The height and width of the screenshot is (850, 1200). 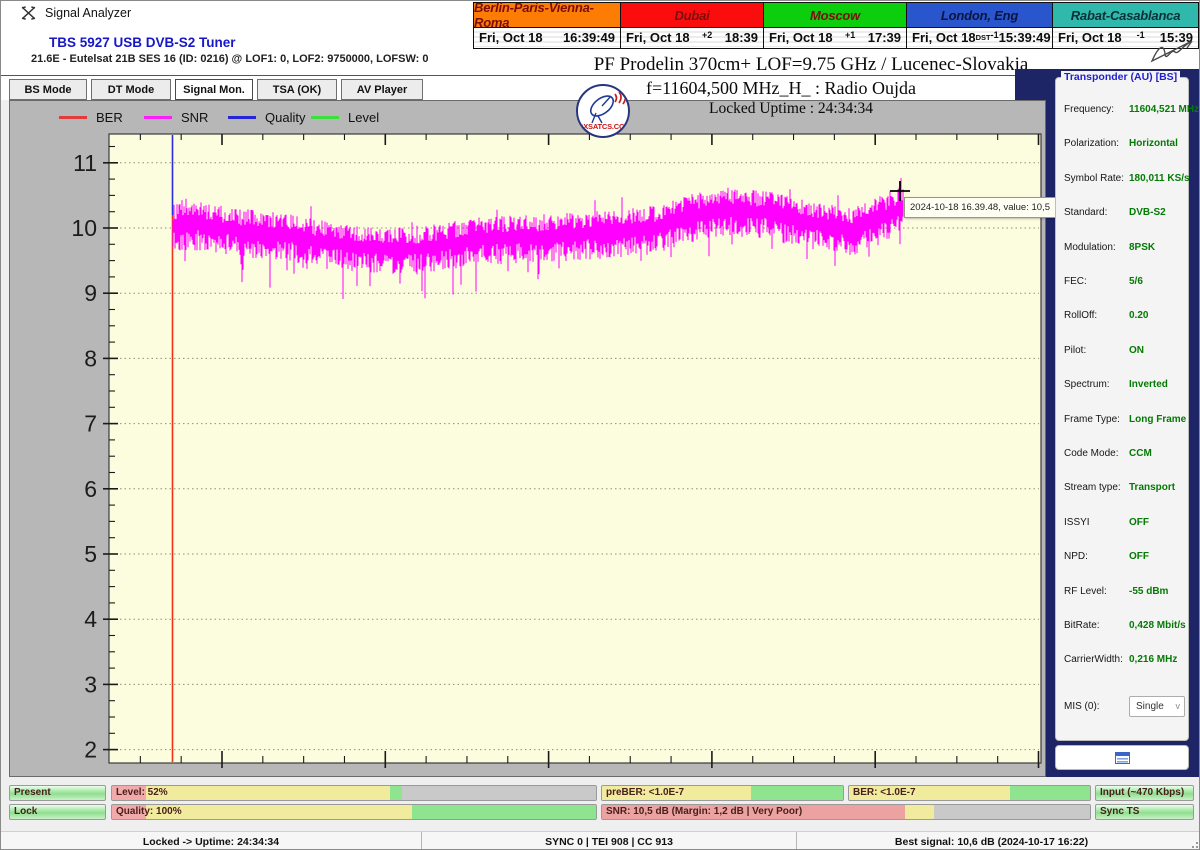 What do you see at coordinates (176, 117) in the screenshot?
I see `legend-item-snr: SNR` at bounding box center [176, 117].